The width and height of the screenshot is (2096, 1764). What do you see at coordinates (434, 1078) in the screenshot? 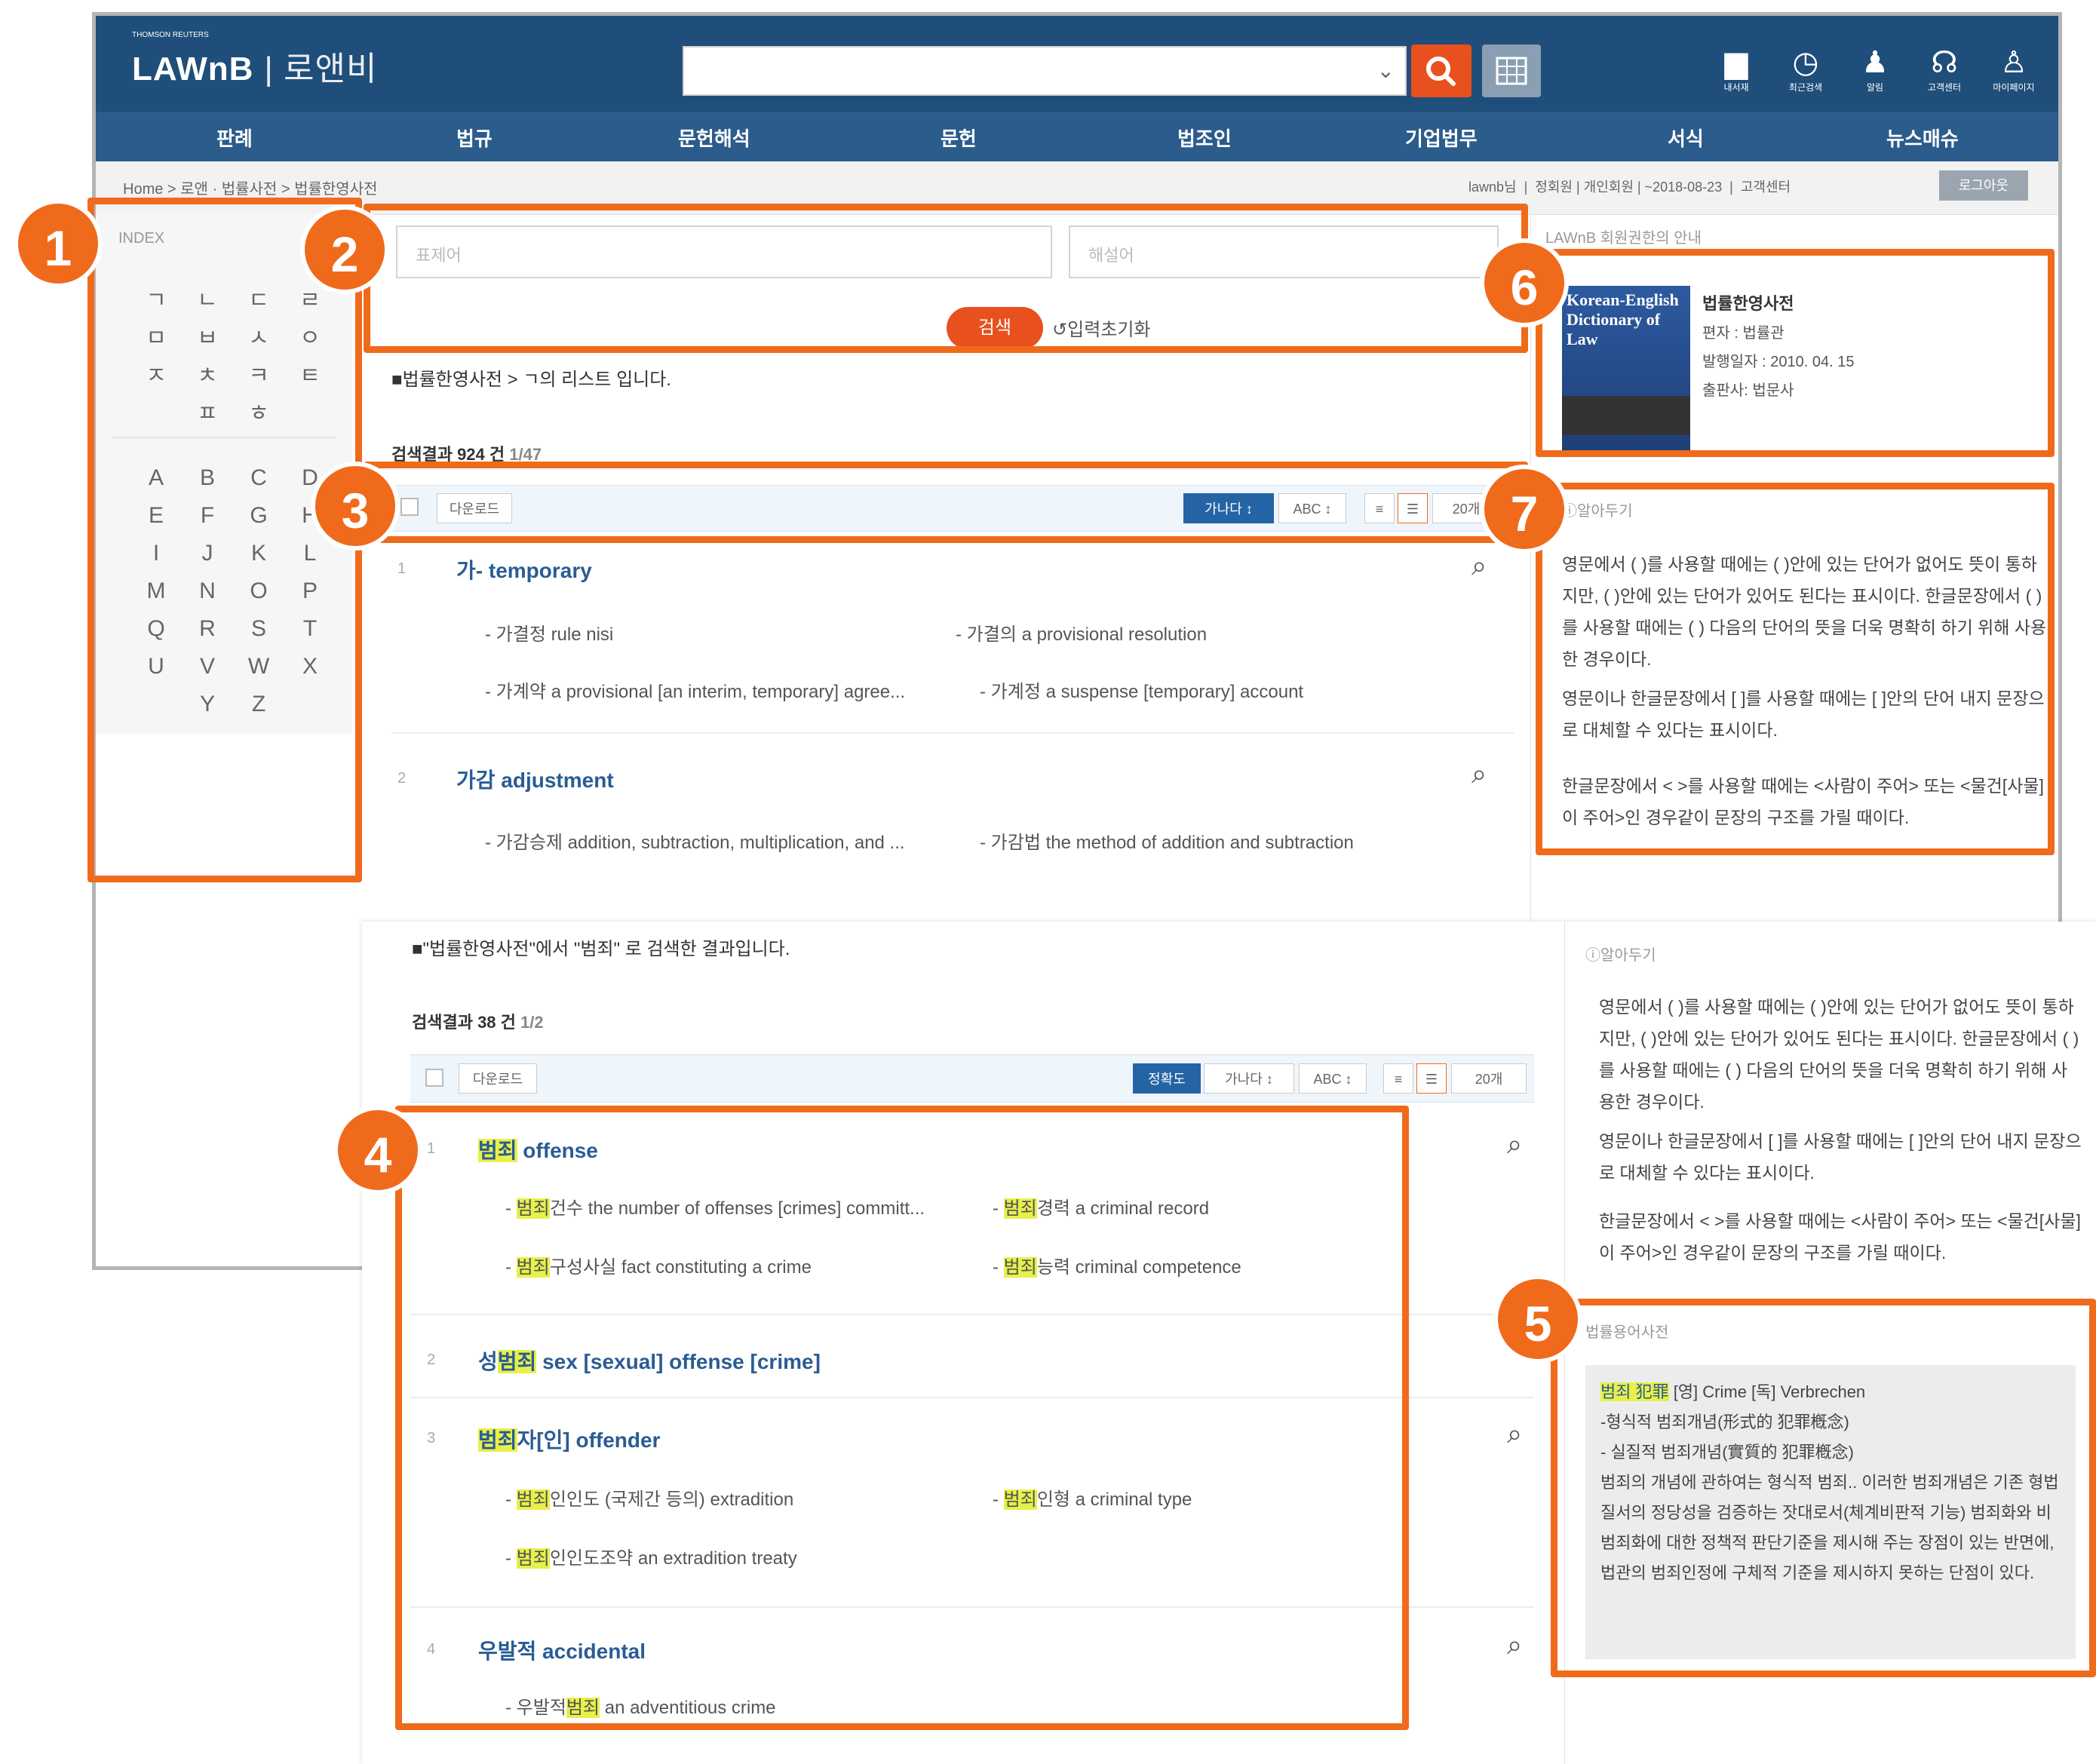
I see `select-all-checkbox` at bounding box center [434, 1078].